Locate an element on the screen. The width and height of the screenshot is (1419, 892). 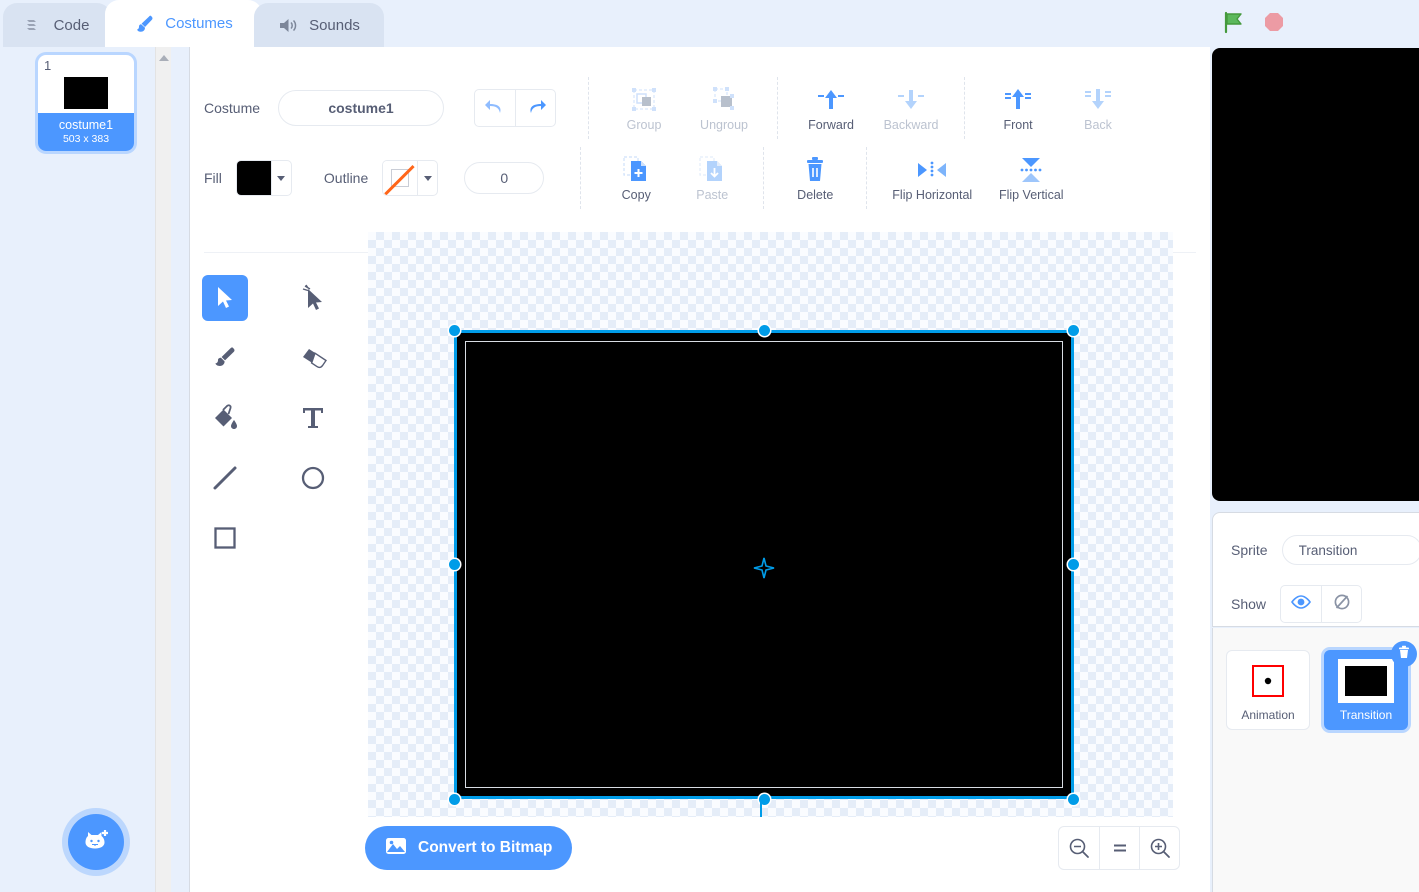
tool-reshape is located at coordinates (313, 298).